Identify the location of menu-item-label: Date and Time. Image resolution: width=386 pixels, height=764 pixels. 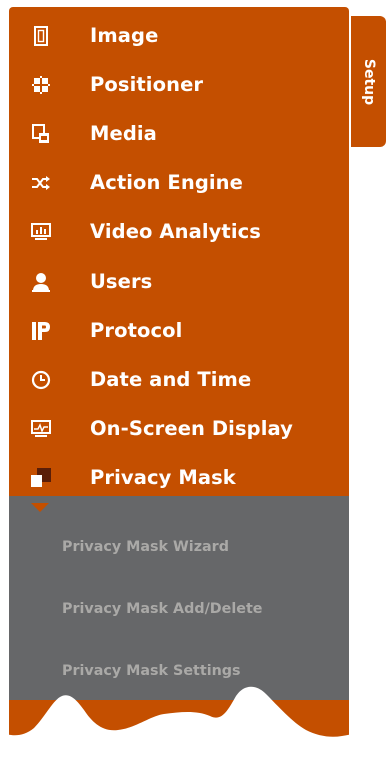
(171, 379).